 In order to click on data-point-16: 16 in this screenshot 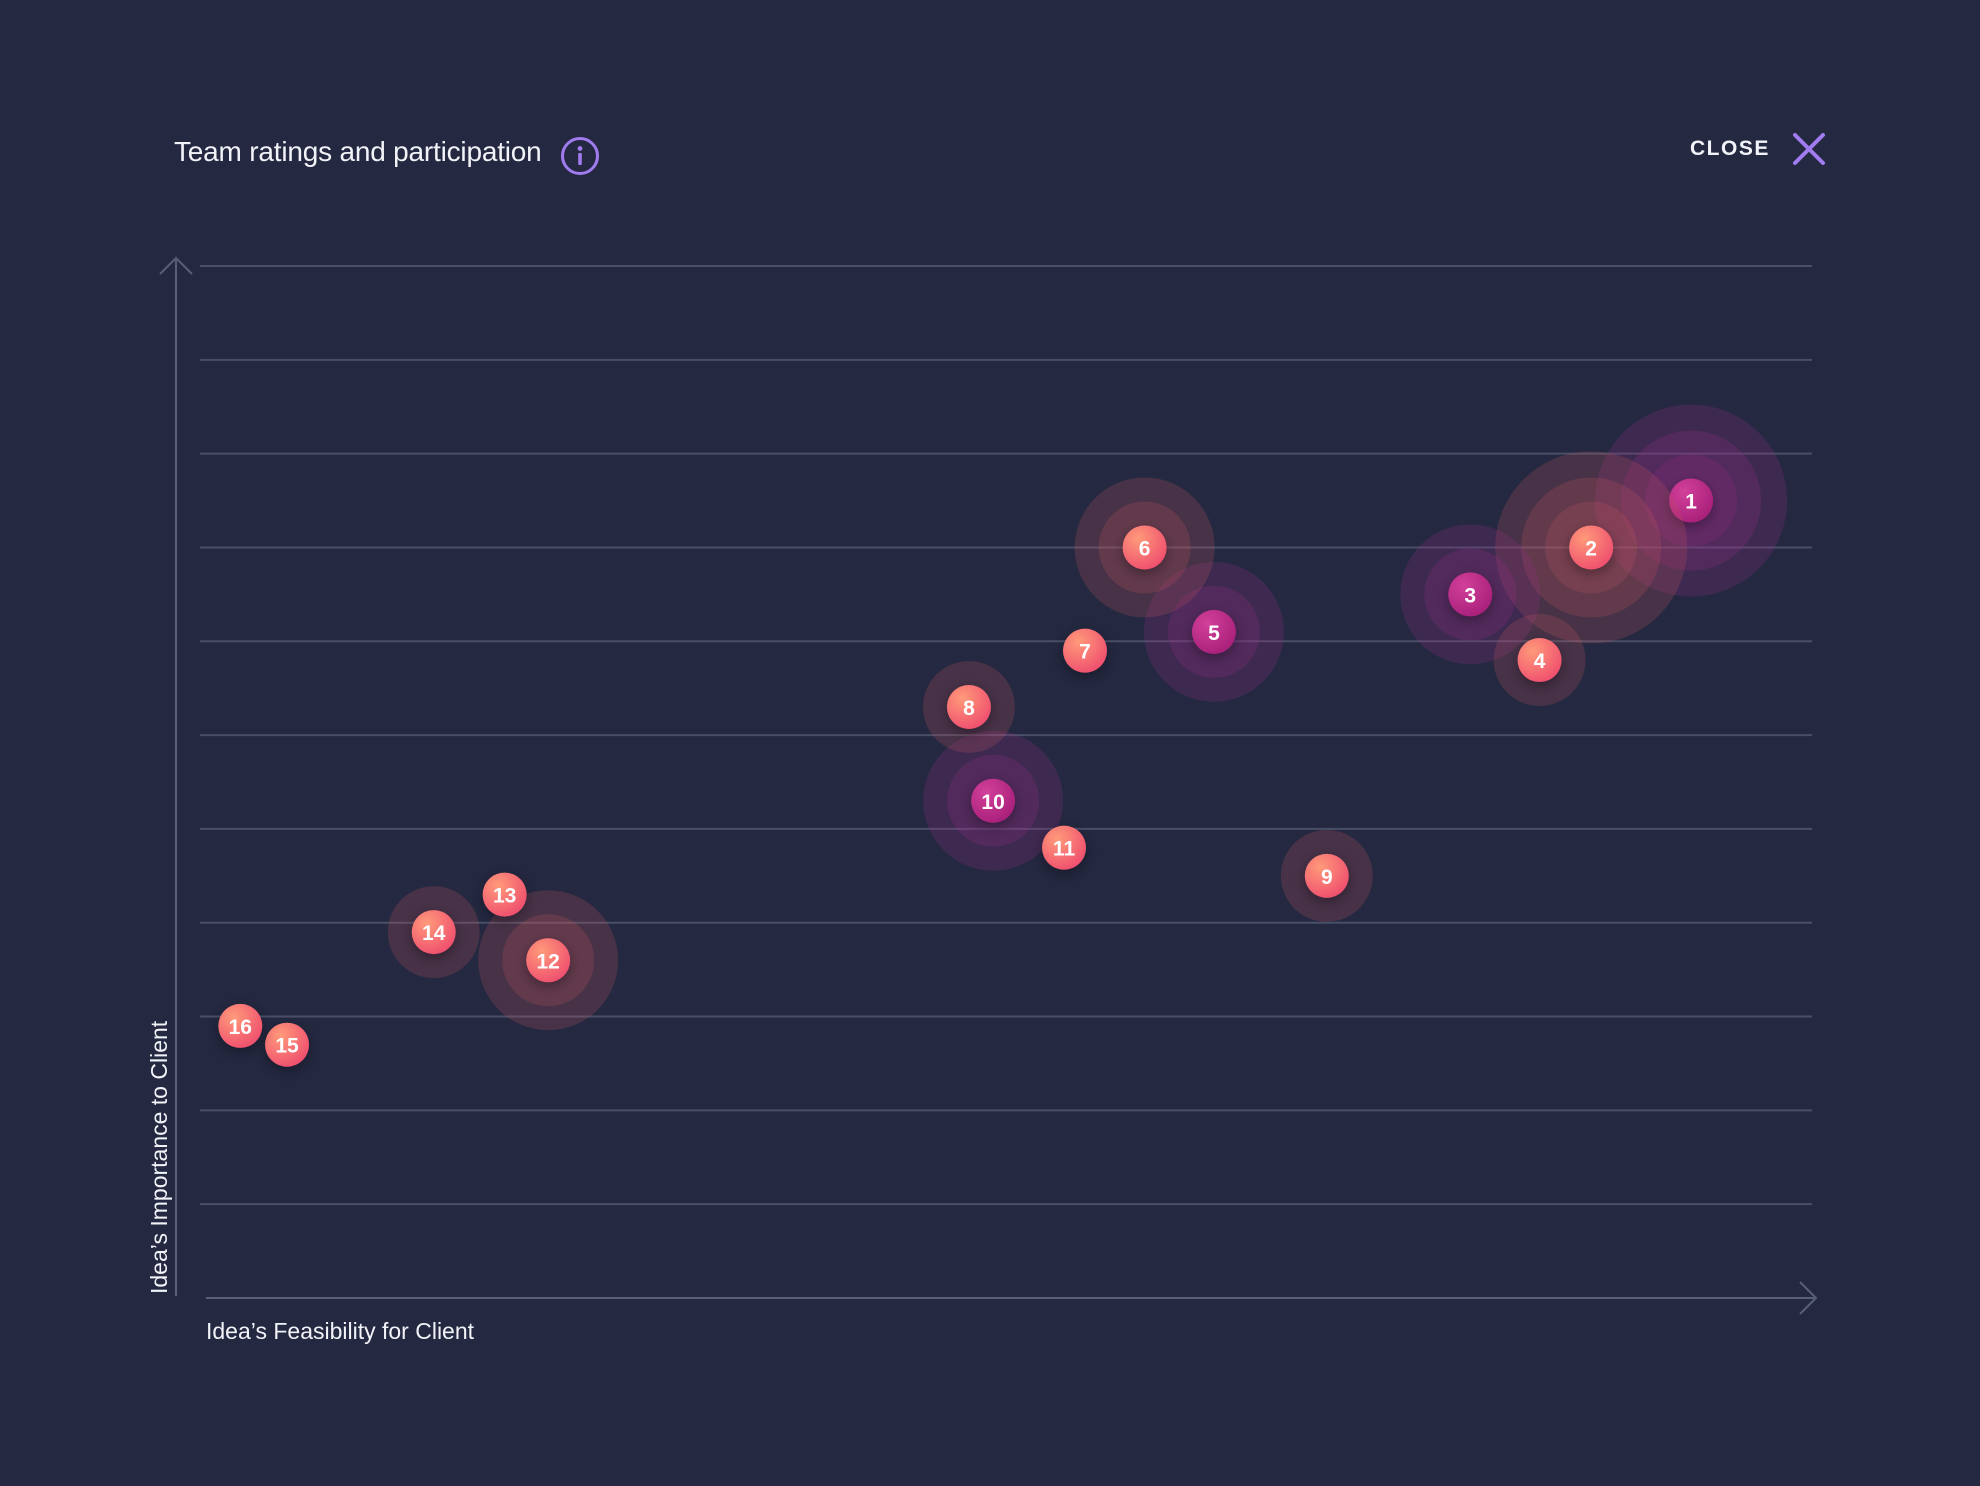, I will do `click(240, 1025)`.